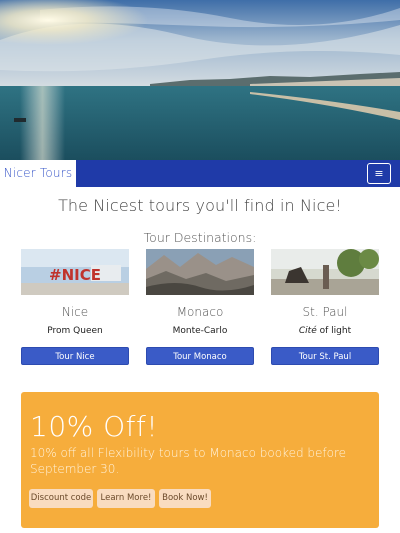 Image resolution: width=400 pixels, height=533 pixels. What do you see at coordinates (75, 275) in the screenshot?
I see `nice-thumb-text: #NICE` at bounding box center [75, 275].